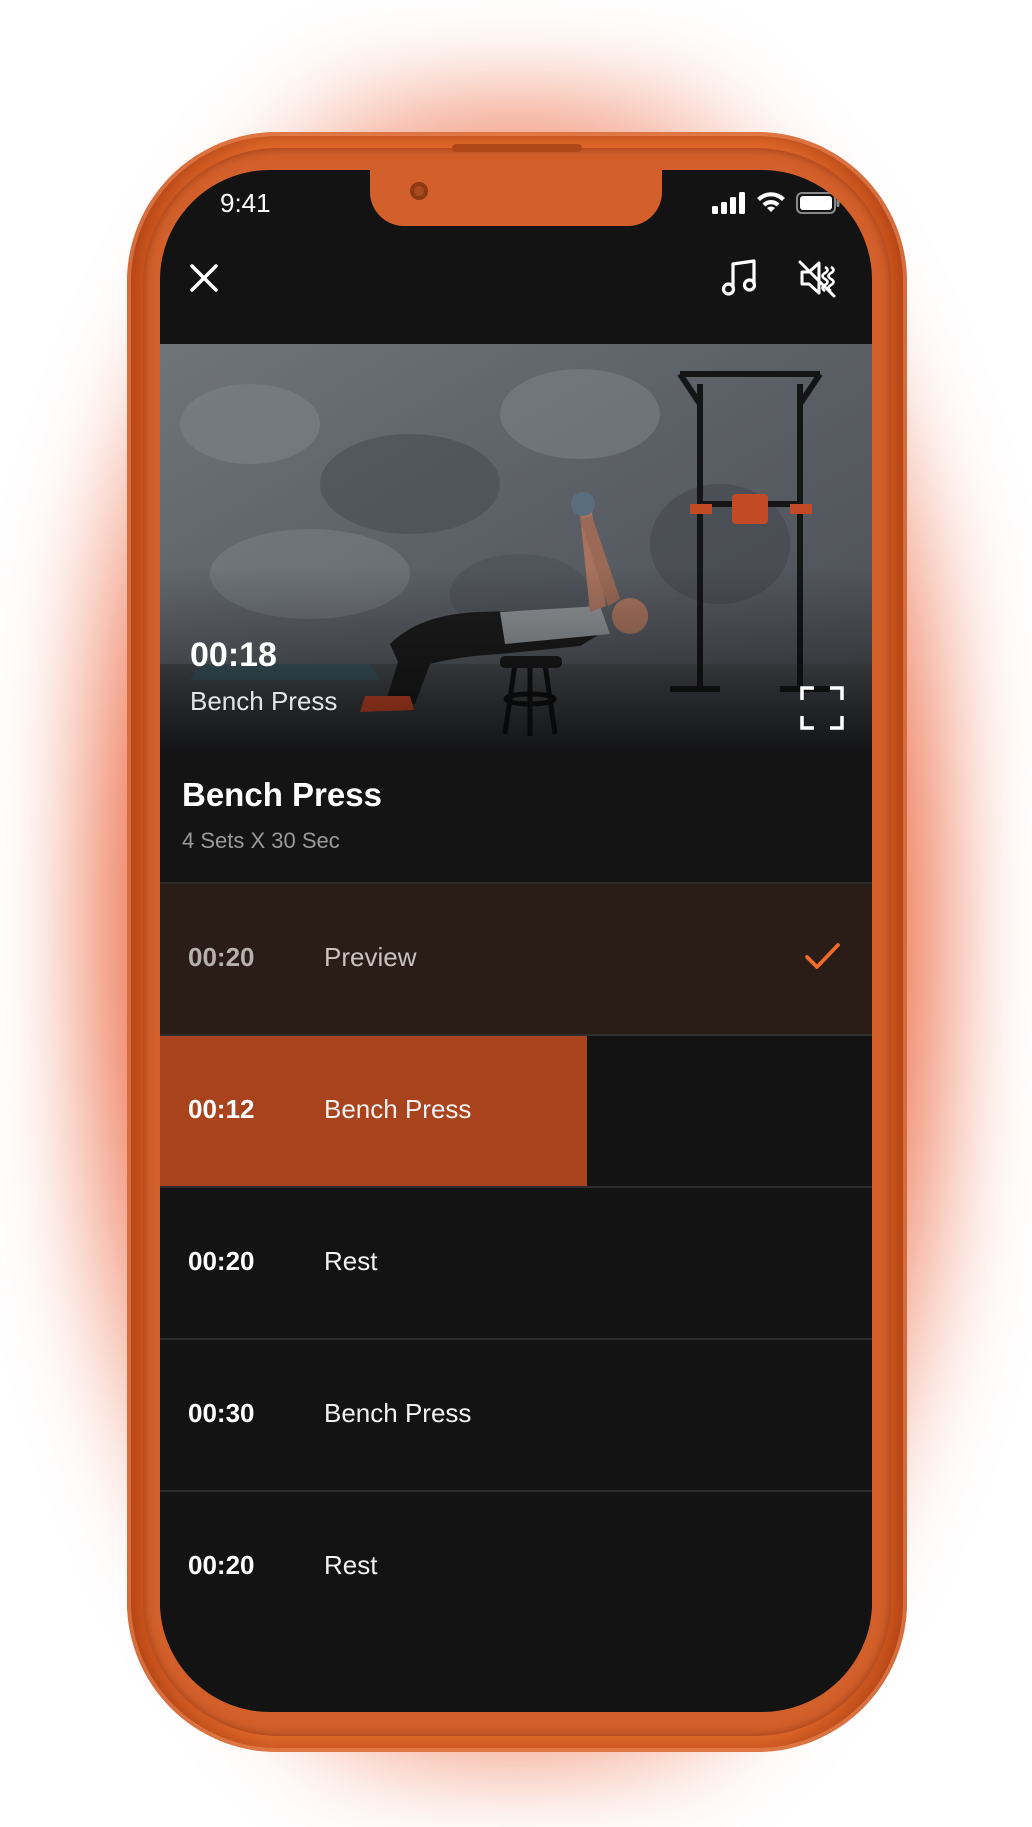 The height and width of the screenshot is (1827, 1032). What do you see at coordinates (233, 655) in the screenshot?
I see `video-elapsed-time: 00:18` at bounding box center [233, 655].